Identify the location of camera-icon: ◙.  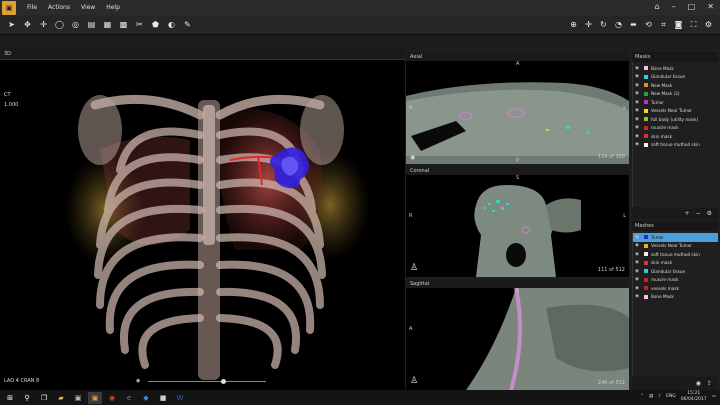
(678, 24).